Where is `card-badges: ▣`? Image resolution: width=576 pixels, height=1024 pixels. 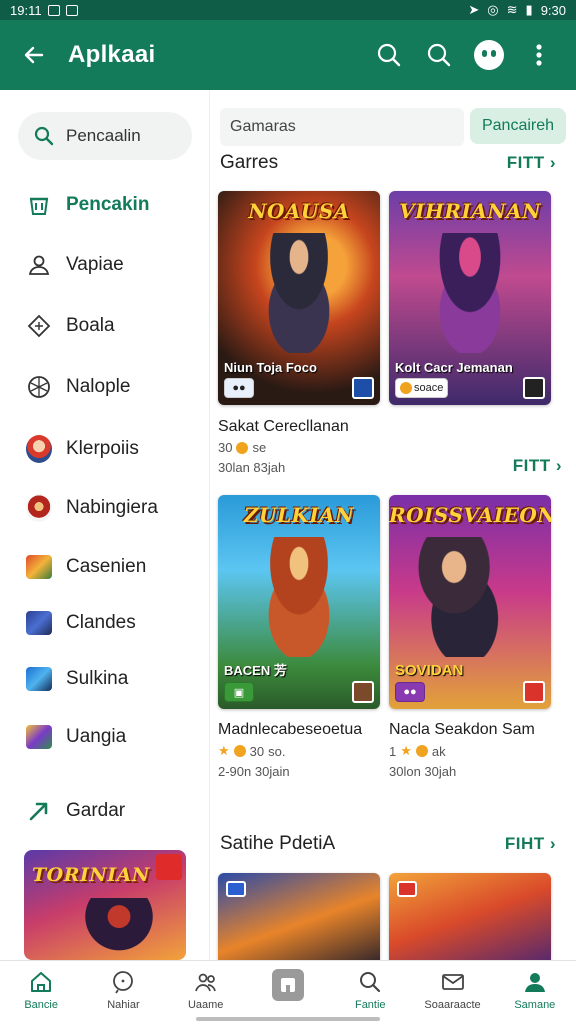 card-badges: ▣ is located at coordinates (299, 692).